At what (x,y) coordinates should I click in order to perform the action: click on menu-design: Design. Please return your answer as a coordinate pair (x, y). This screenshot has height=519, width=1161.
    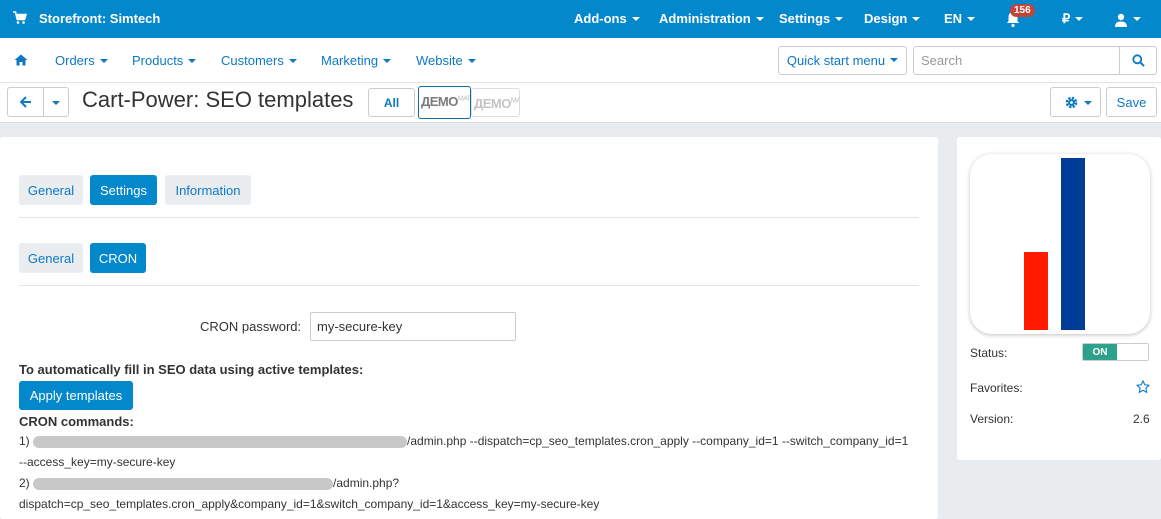
    Looking at the image, I should click on (892, 18).